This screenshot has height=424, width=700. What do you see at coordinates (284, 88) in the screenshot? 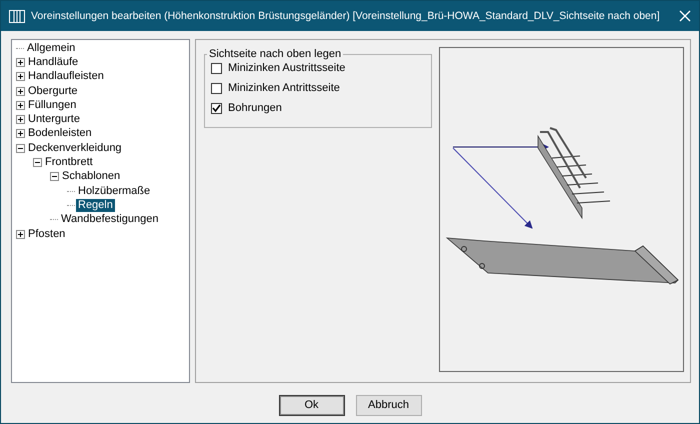
I see `checkbox-label: Minizinken Antrittsseite` at bounding box center [284, 88].